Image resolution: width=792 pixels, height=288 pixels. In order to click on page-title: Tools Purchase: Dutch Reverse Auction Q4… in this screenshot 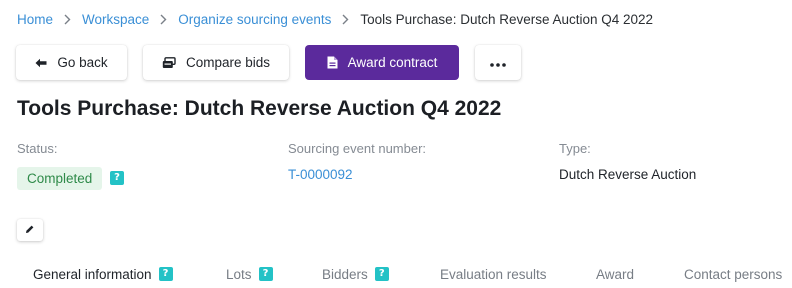, I will do `click(259, 108)`.